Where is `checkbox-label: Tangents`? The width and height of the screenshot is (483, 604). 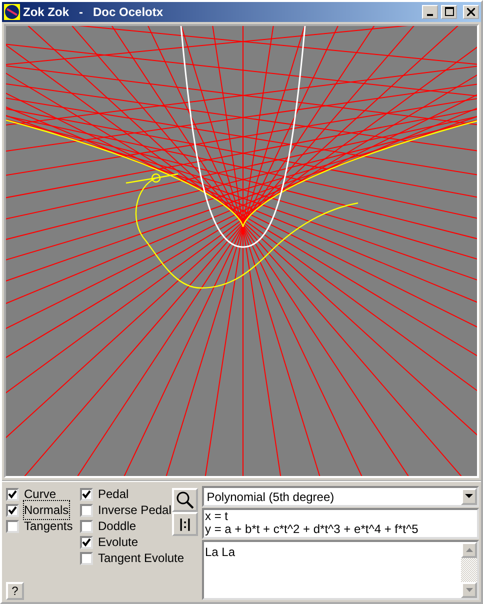 checkbox-label: Tangents is located at coordinates (48, 526).